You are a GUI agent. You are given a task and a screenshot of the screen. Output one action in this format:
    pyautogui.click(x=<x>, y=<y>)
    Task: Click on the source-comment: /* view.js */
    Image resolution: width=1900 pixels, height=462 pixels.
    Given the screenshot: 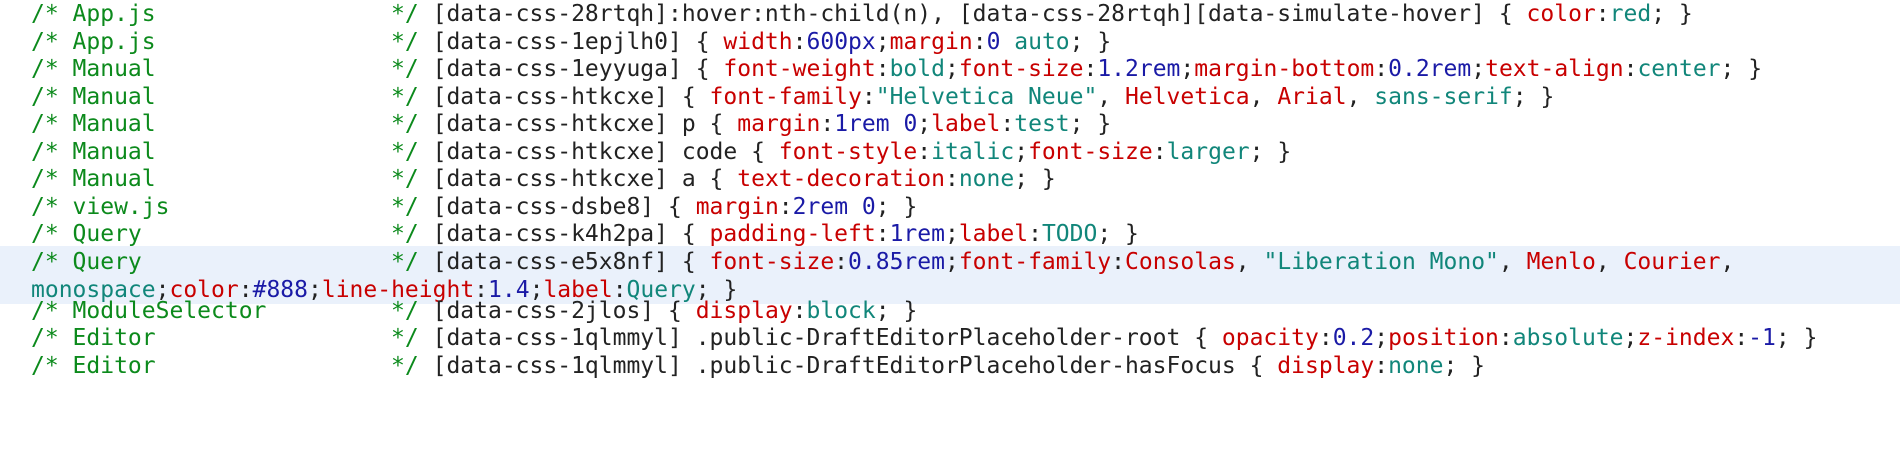 What is the action you would take?
    pyautogui.click(x=225, y=207)
    